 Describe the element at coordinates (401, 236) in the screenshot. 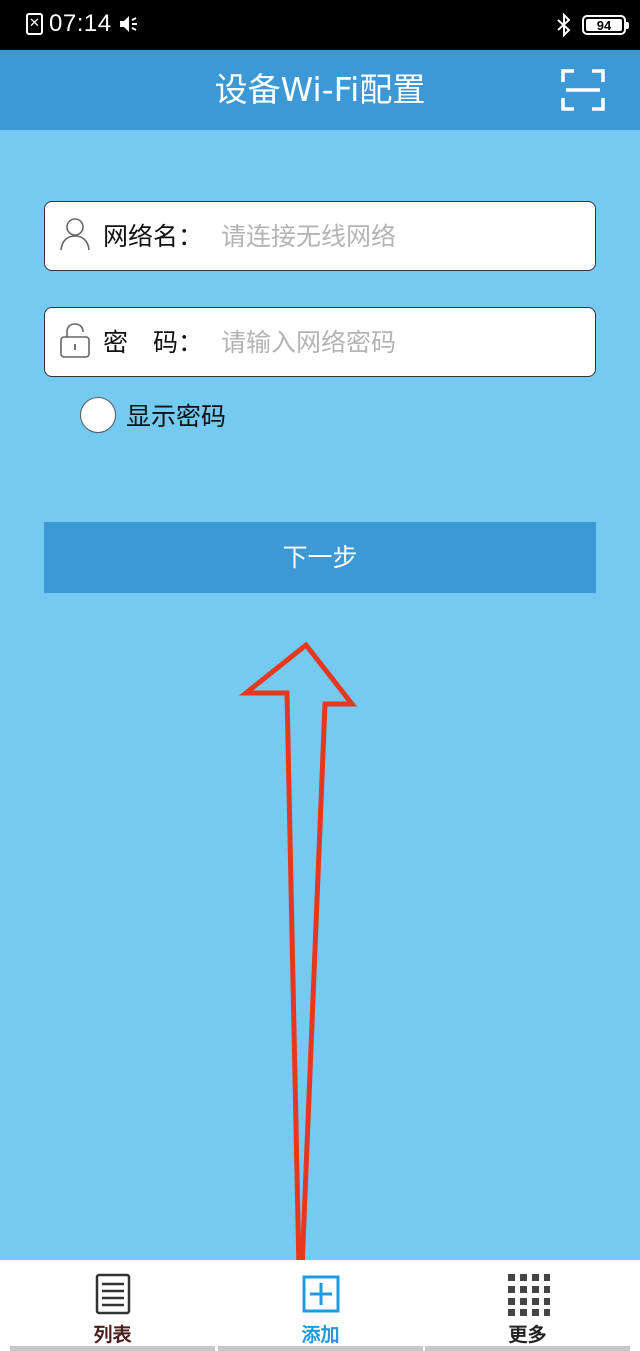

I see `network-name-input` at that location.